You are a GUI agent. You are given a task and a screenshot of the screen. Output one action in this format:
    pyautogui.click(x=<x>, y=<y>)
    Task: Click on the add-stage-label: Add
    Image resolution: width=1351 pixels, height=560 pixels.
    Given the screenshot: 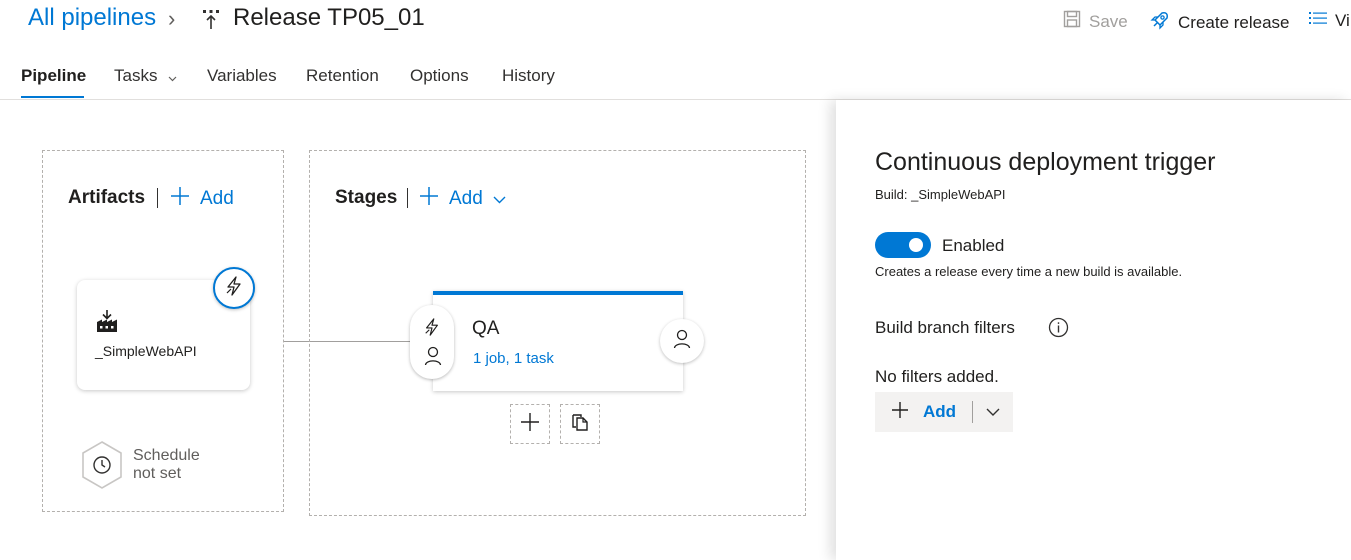 What is the action you would take?
    pyautogui.click(x=466, y=198)
    